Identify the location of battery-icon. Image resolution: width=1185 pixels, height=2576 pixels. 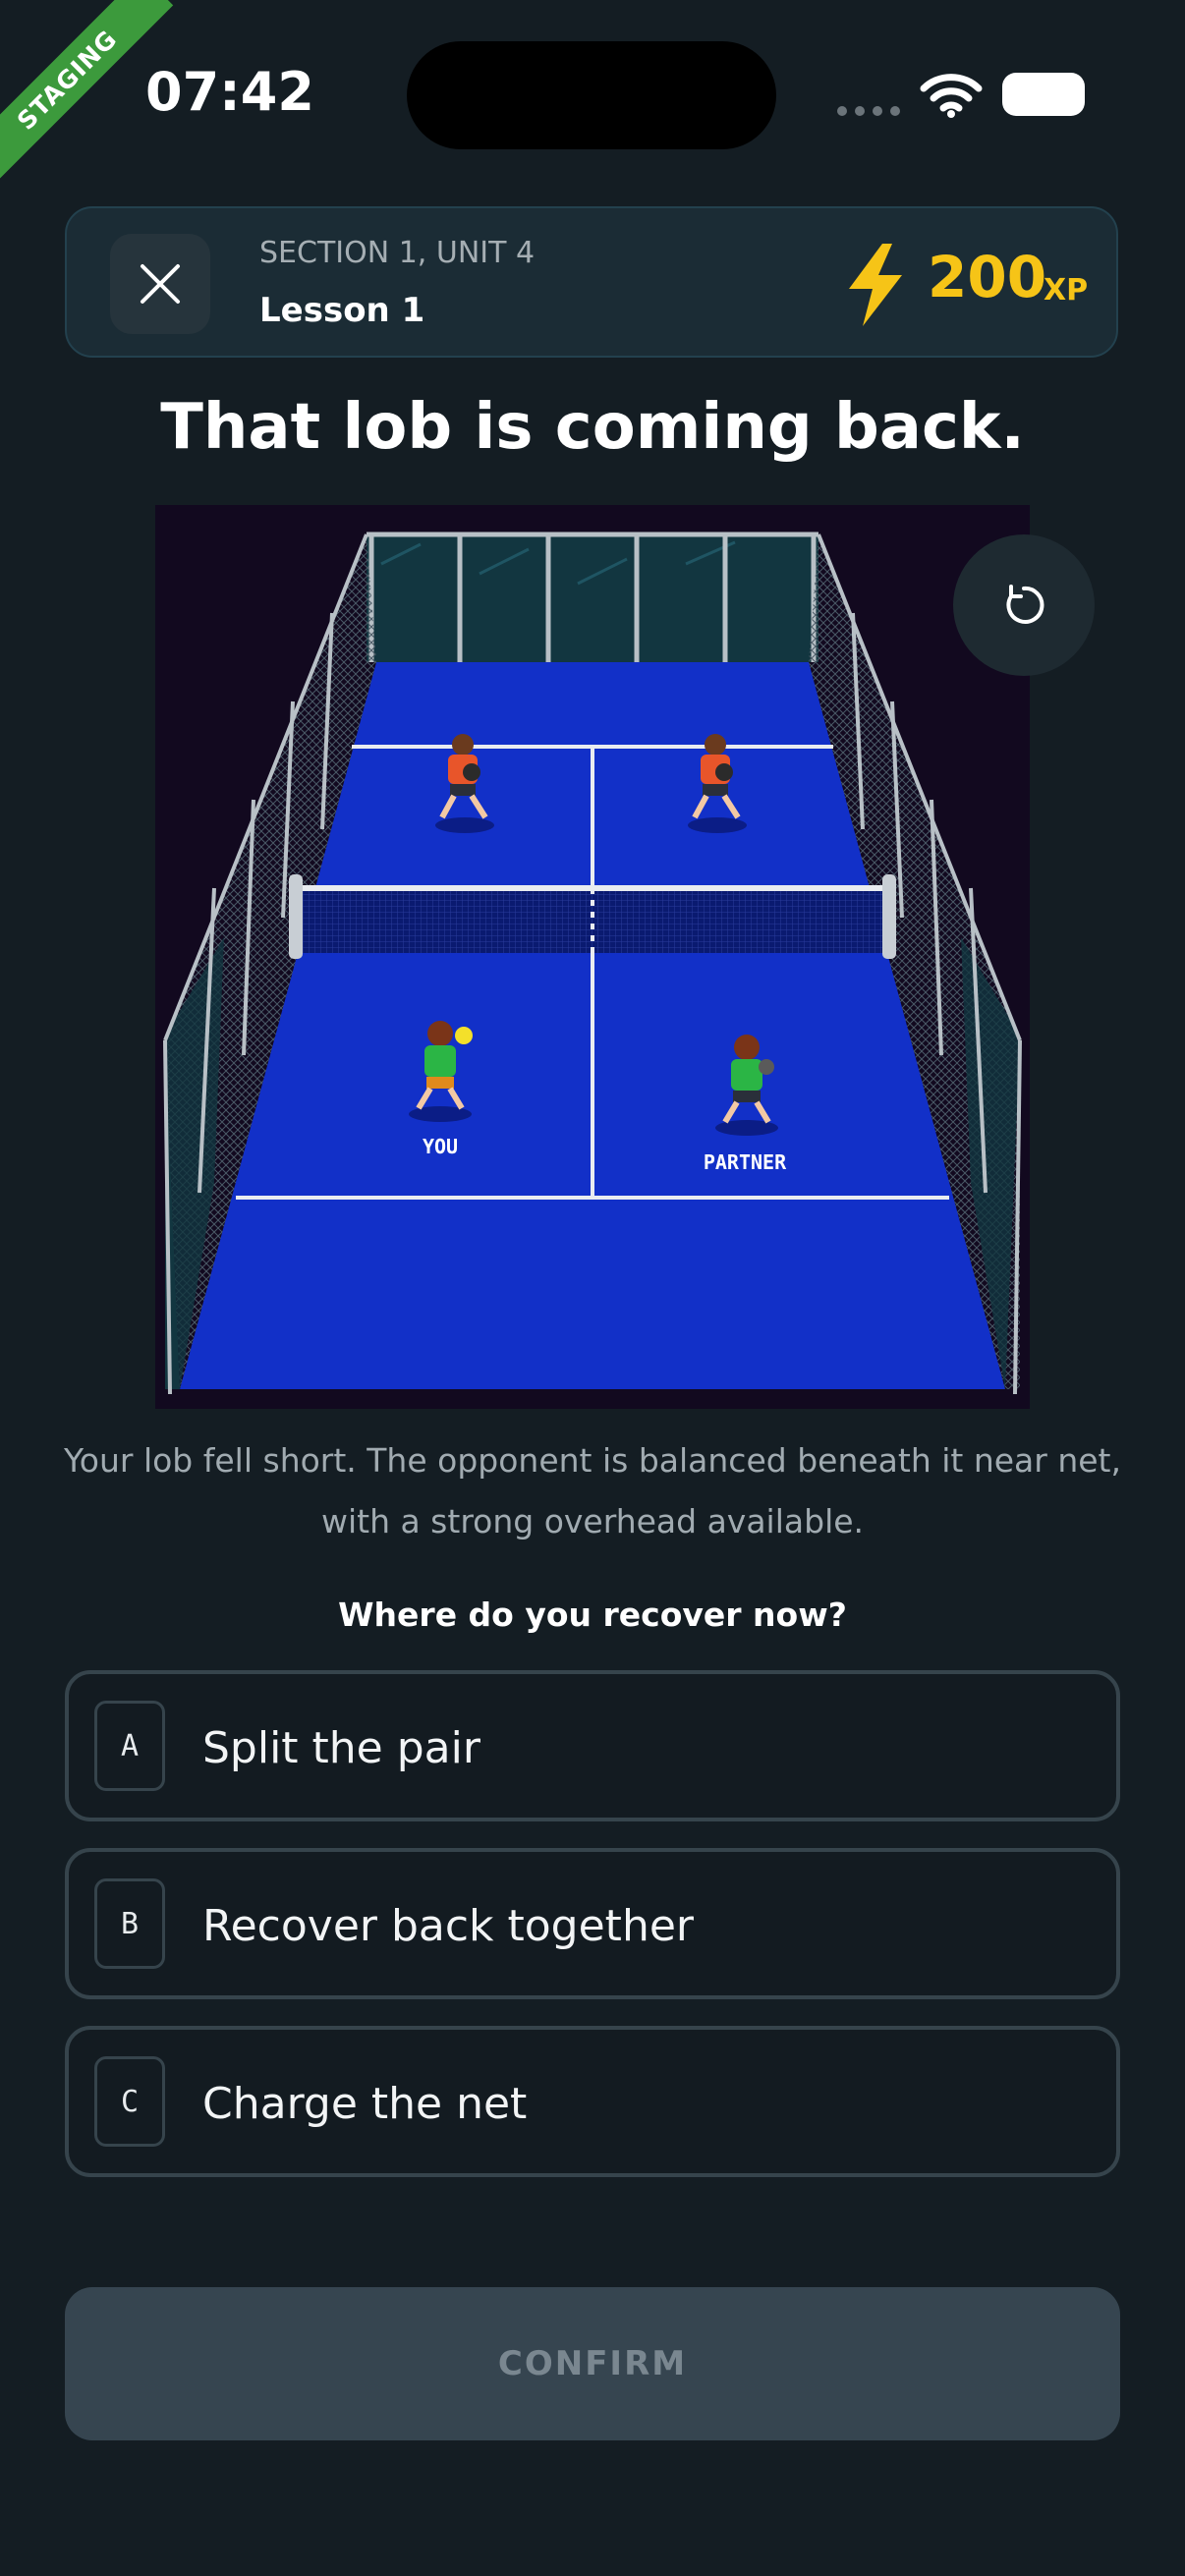
(1044, 94).